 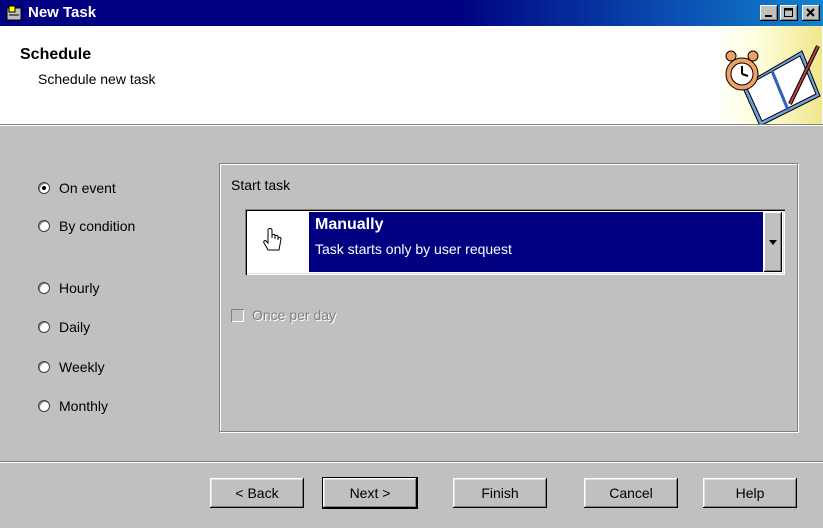 I want to click on cancel-button: Cancel, so click(x=631, y=493).